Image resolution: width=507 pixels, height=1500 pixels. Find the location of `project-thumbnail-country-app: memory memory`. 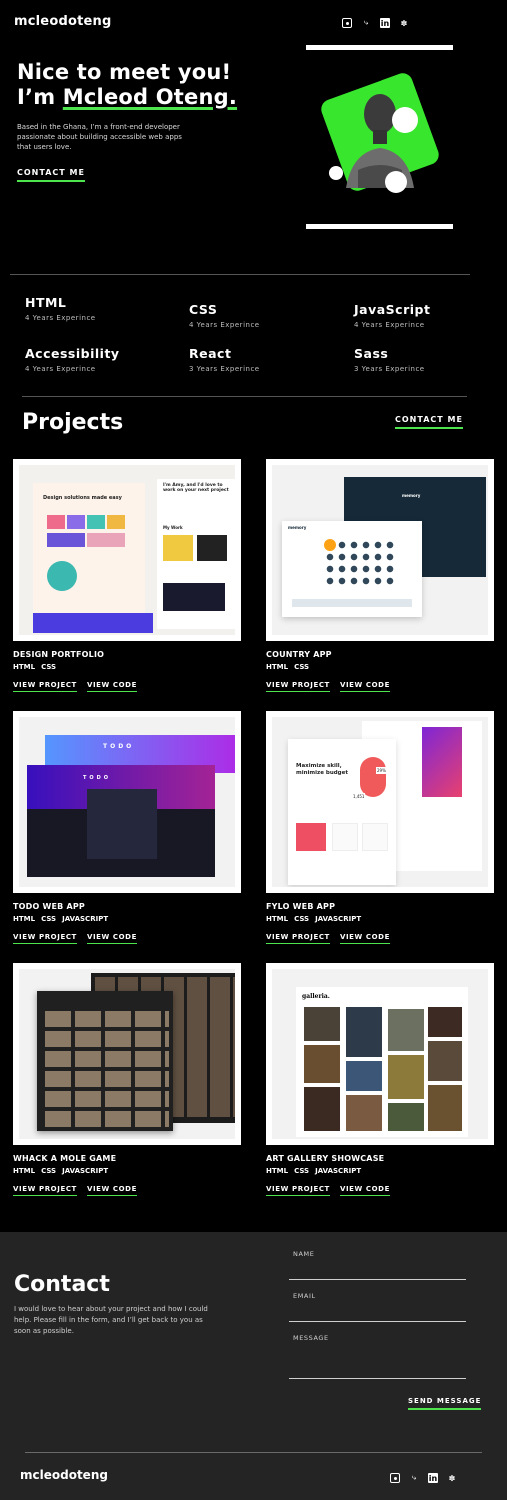

project-thumbnail-country-app: memory memory is located at coordinates (380, 550).